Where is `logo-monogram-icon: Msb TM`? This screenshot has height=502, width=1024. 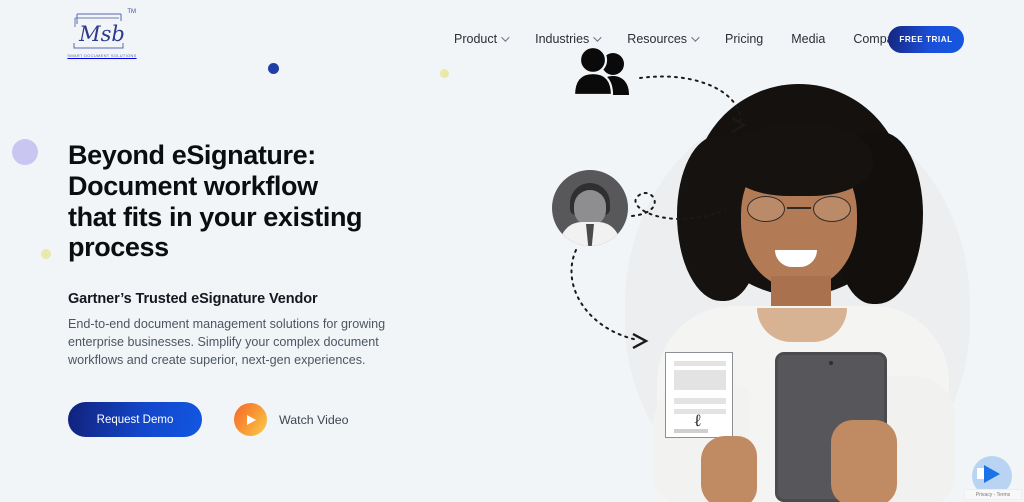 logo-monogram-icon: Msb TM is located at coordinates (103, 30).